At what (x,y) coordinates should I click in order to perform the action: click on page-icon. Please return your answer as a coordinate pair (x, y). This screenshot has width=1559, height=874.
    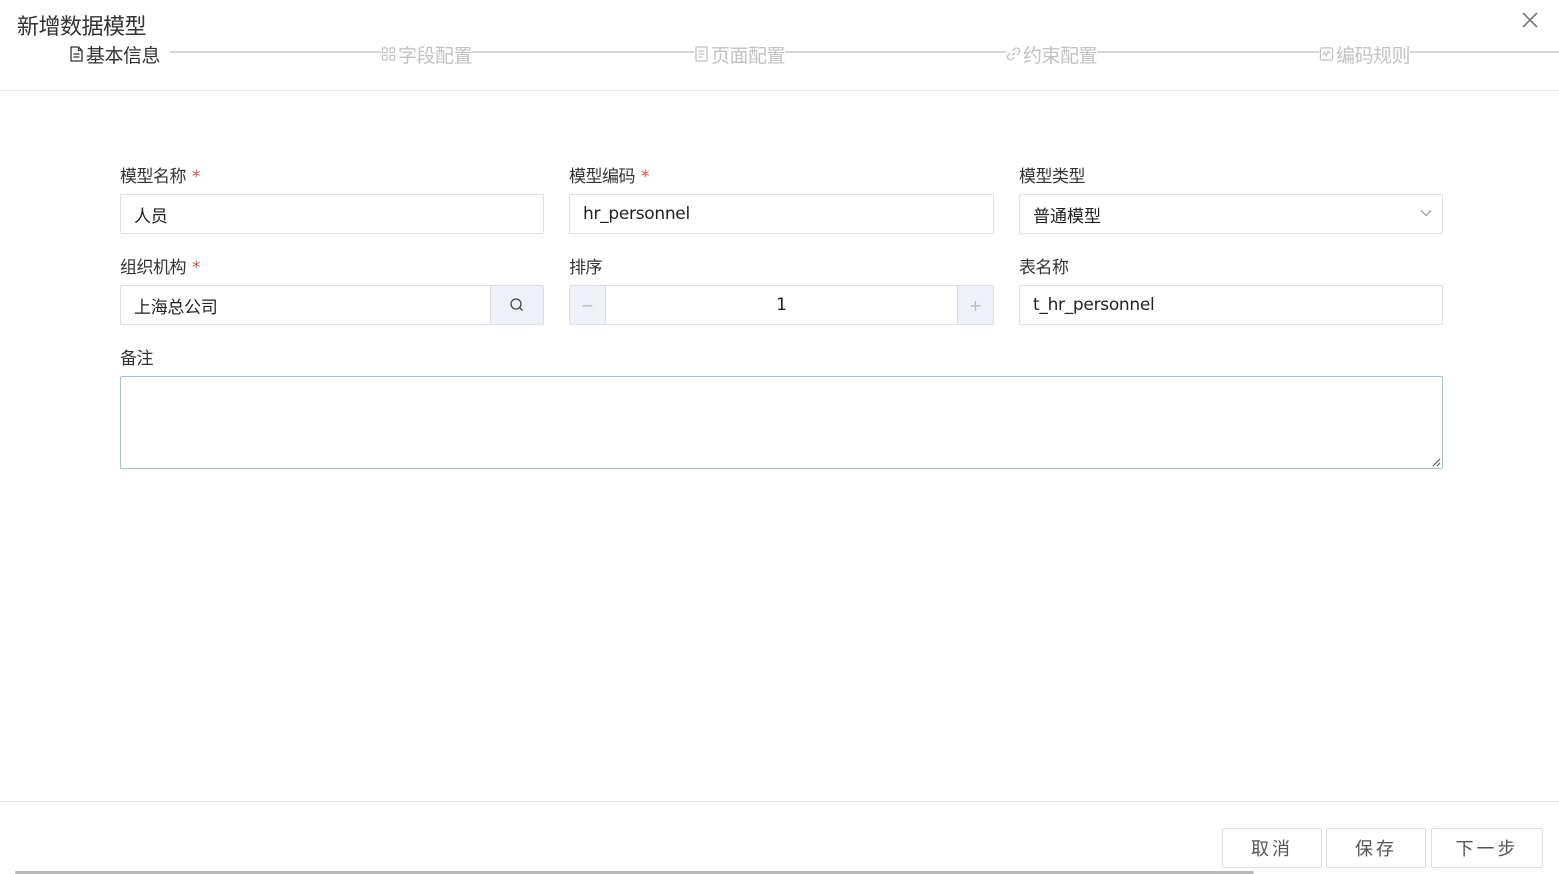
    Looking at the image, I should click on (701, 54).